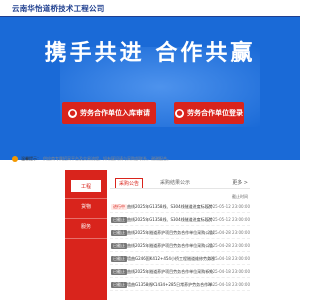  Describe the element at coordinates (173, 272) in the screenshot. I see `list-item-title: 曲线2025年隧道养护项目劳务合作单位采购补充公告` at that location.